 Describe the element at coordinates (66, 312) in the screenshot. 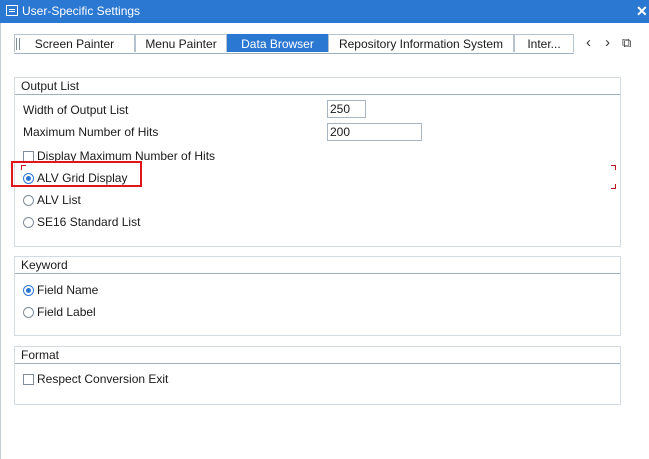

I see `field-label-label: Field Label` at that location.